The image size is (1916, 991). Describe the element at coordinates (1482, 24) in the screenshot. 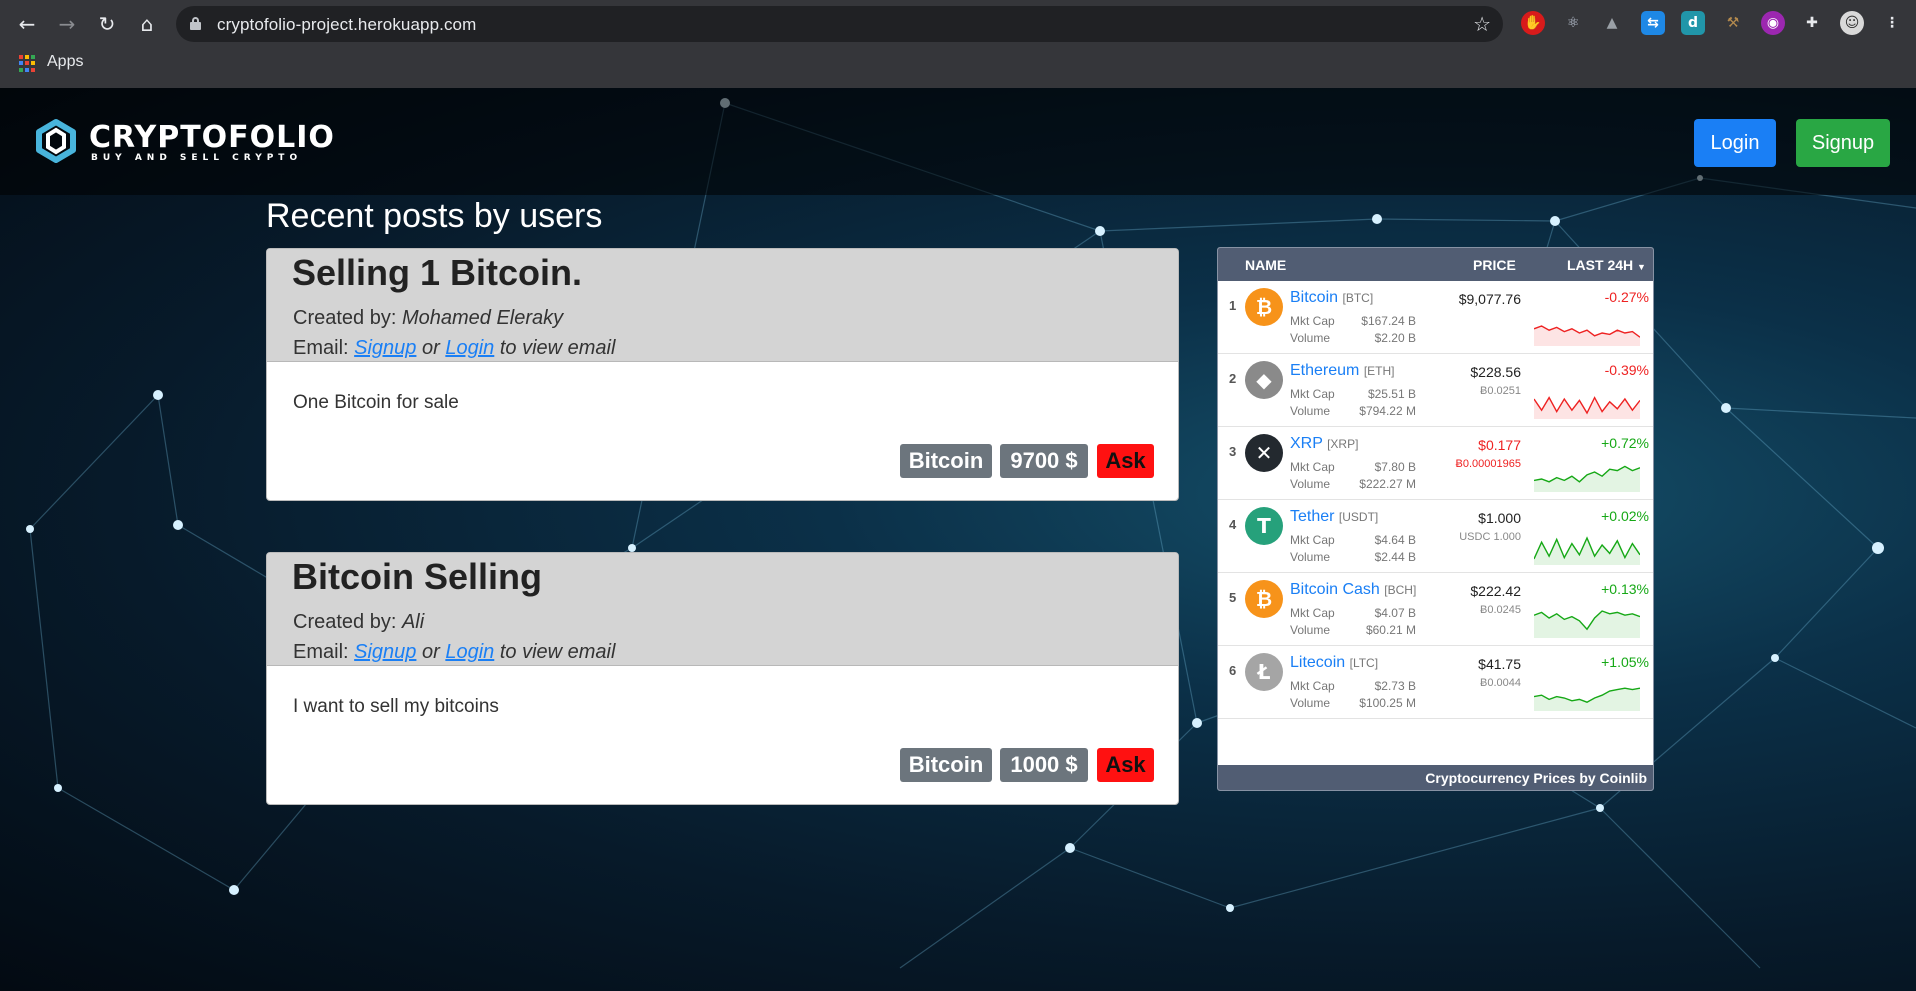

I see `bookmark-star-icon: ☆` at that location.